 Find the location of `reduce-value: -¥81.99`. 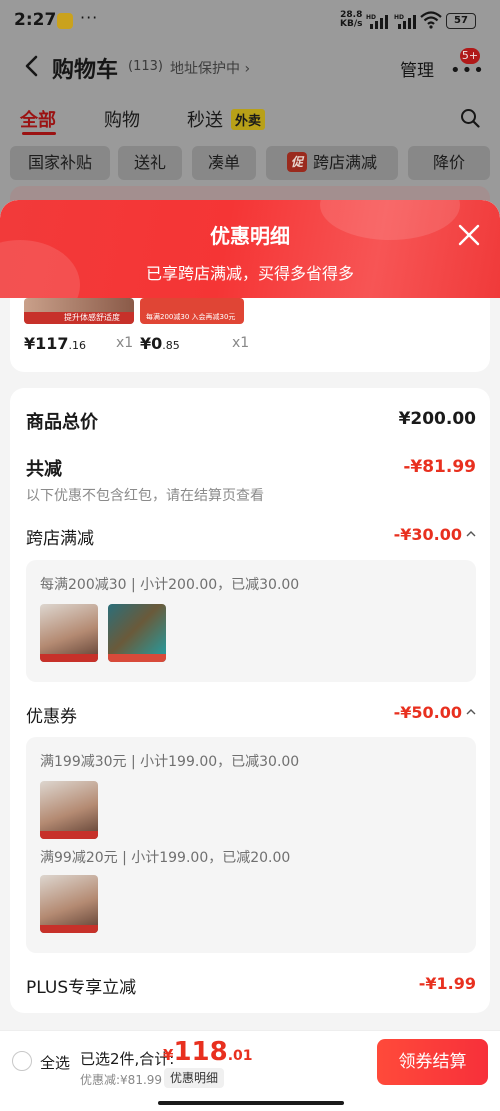

reduce-value: -¥81.99 is located at coordinates (439, 467).